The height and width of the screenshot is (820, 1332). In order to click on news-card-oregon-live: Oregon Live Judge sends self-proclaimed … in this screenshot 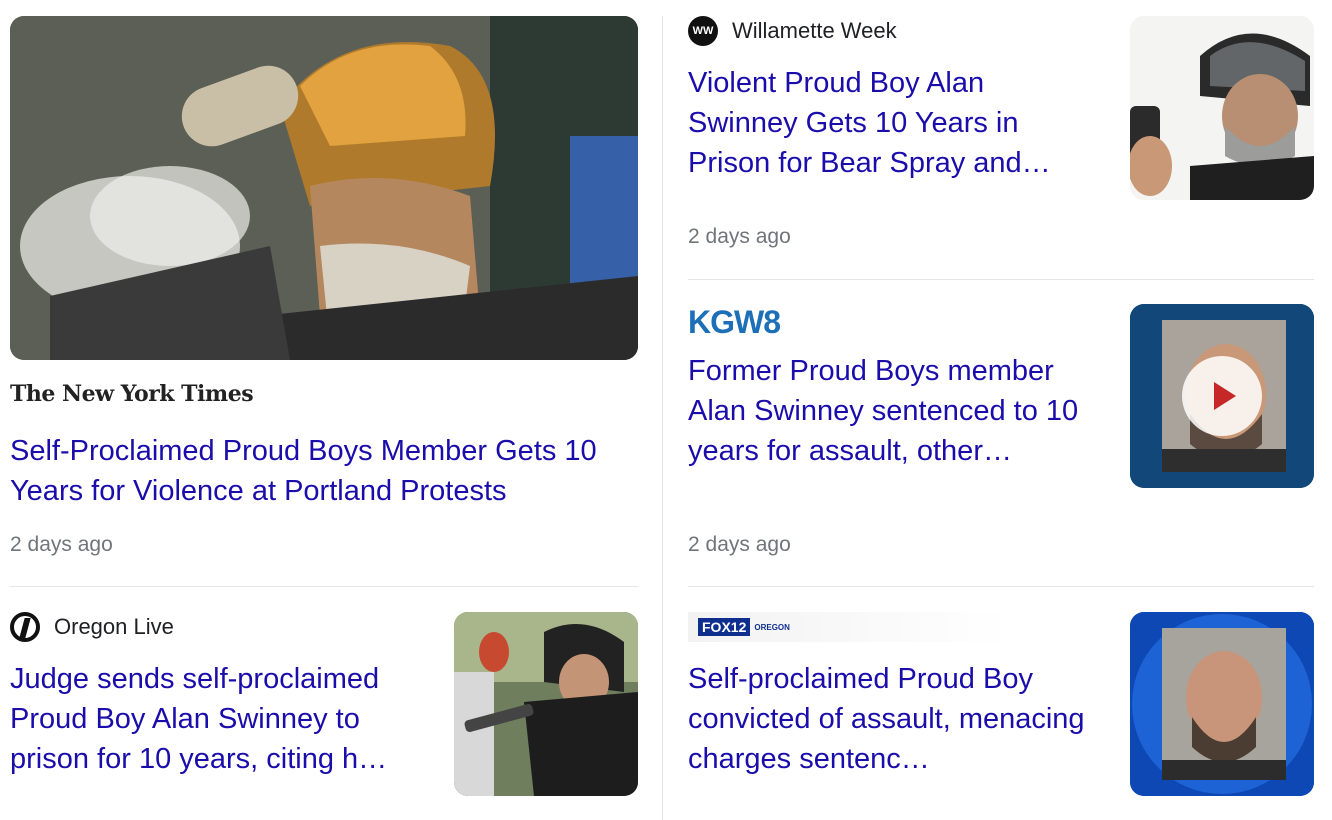, I will do `click(324, 712)`.